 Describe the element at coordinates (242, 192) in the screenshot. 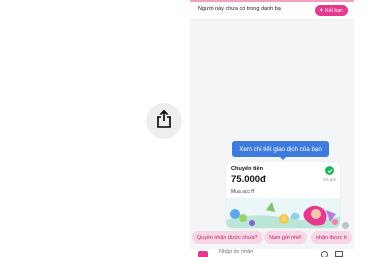

I see `transfer-note: Mua acc ff` at that location.